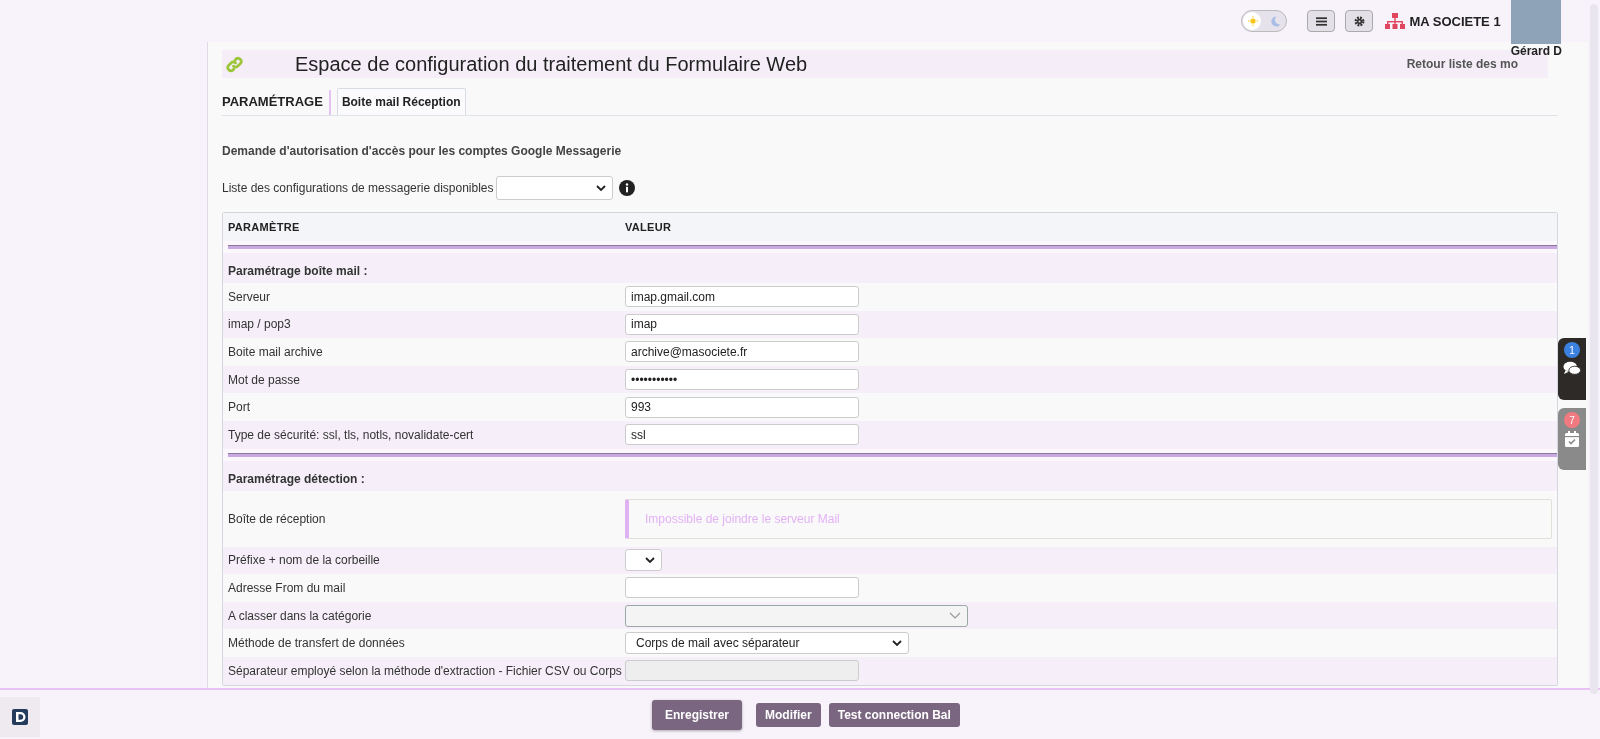 The height and width of the screenshot is (739, 1600). I want to click on user-name: Gérard D, so click(1536, 51).